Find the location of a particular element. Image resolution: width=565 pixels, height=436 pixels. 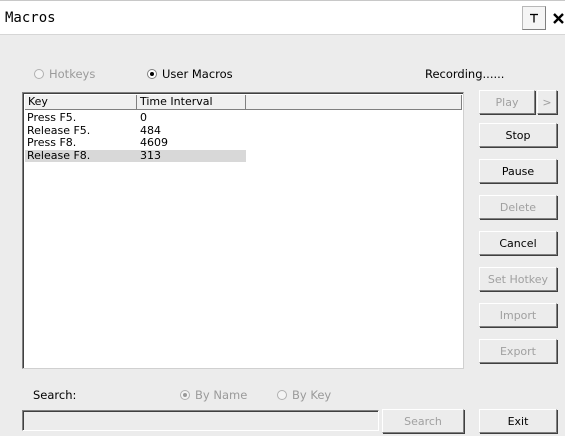

row-key: Press F5. is located at coordinates (52, 117).